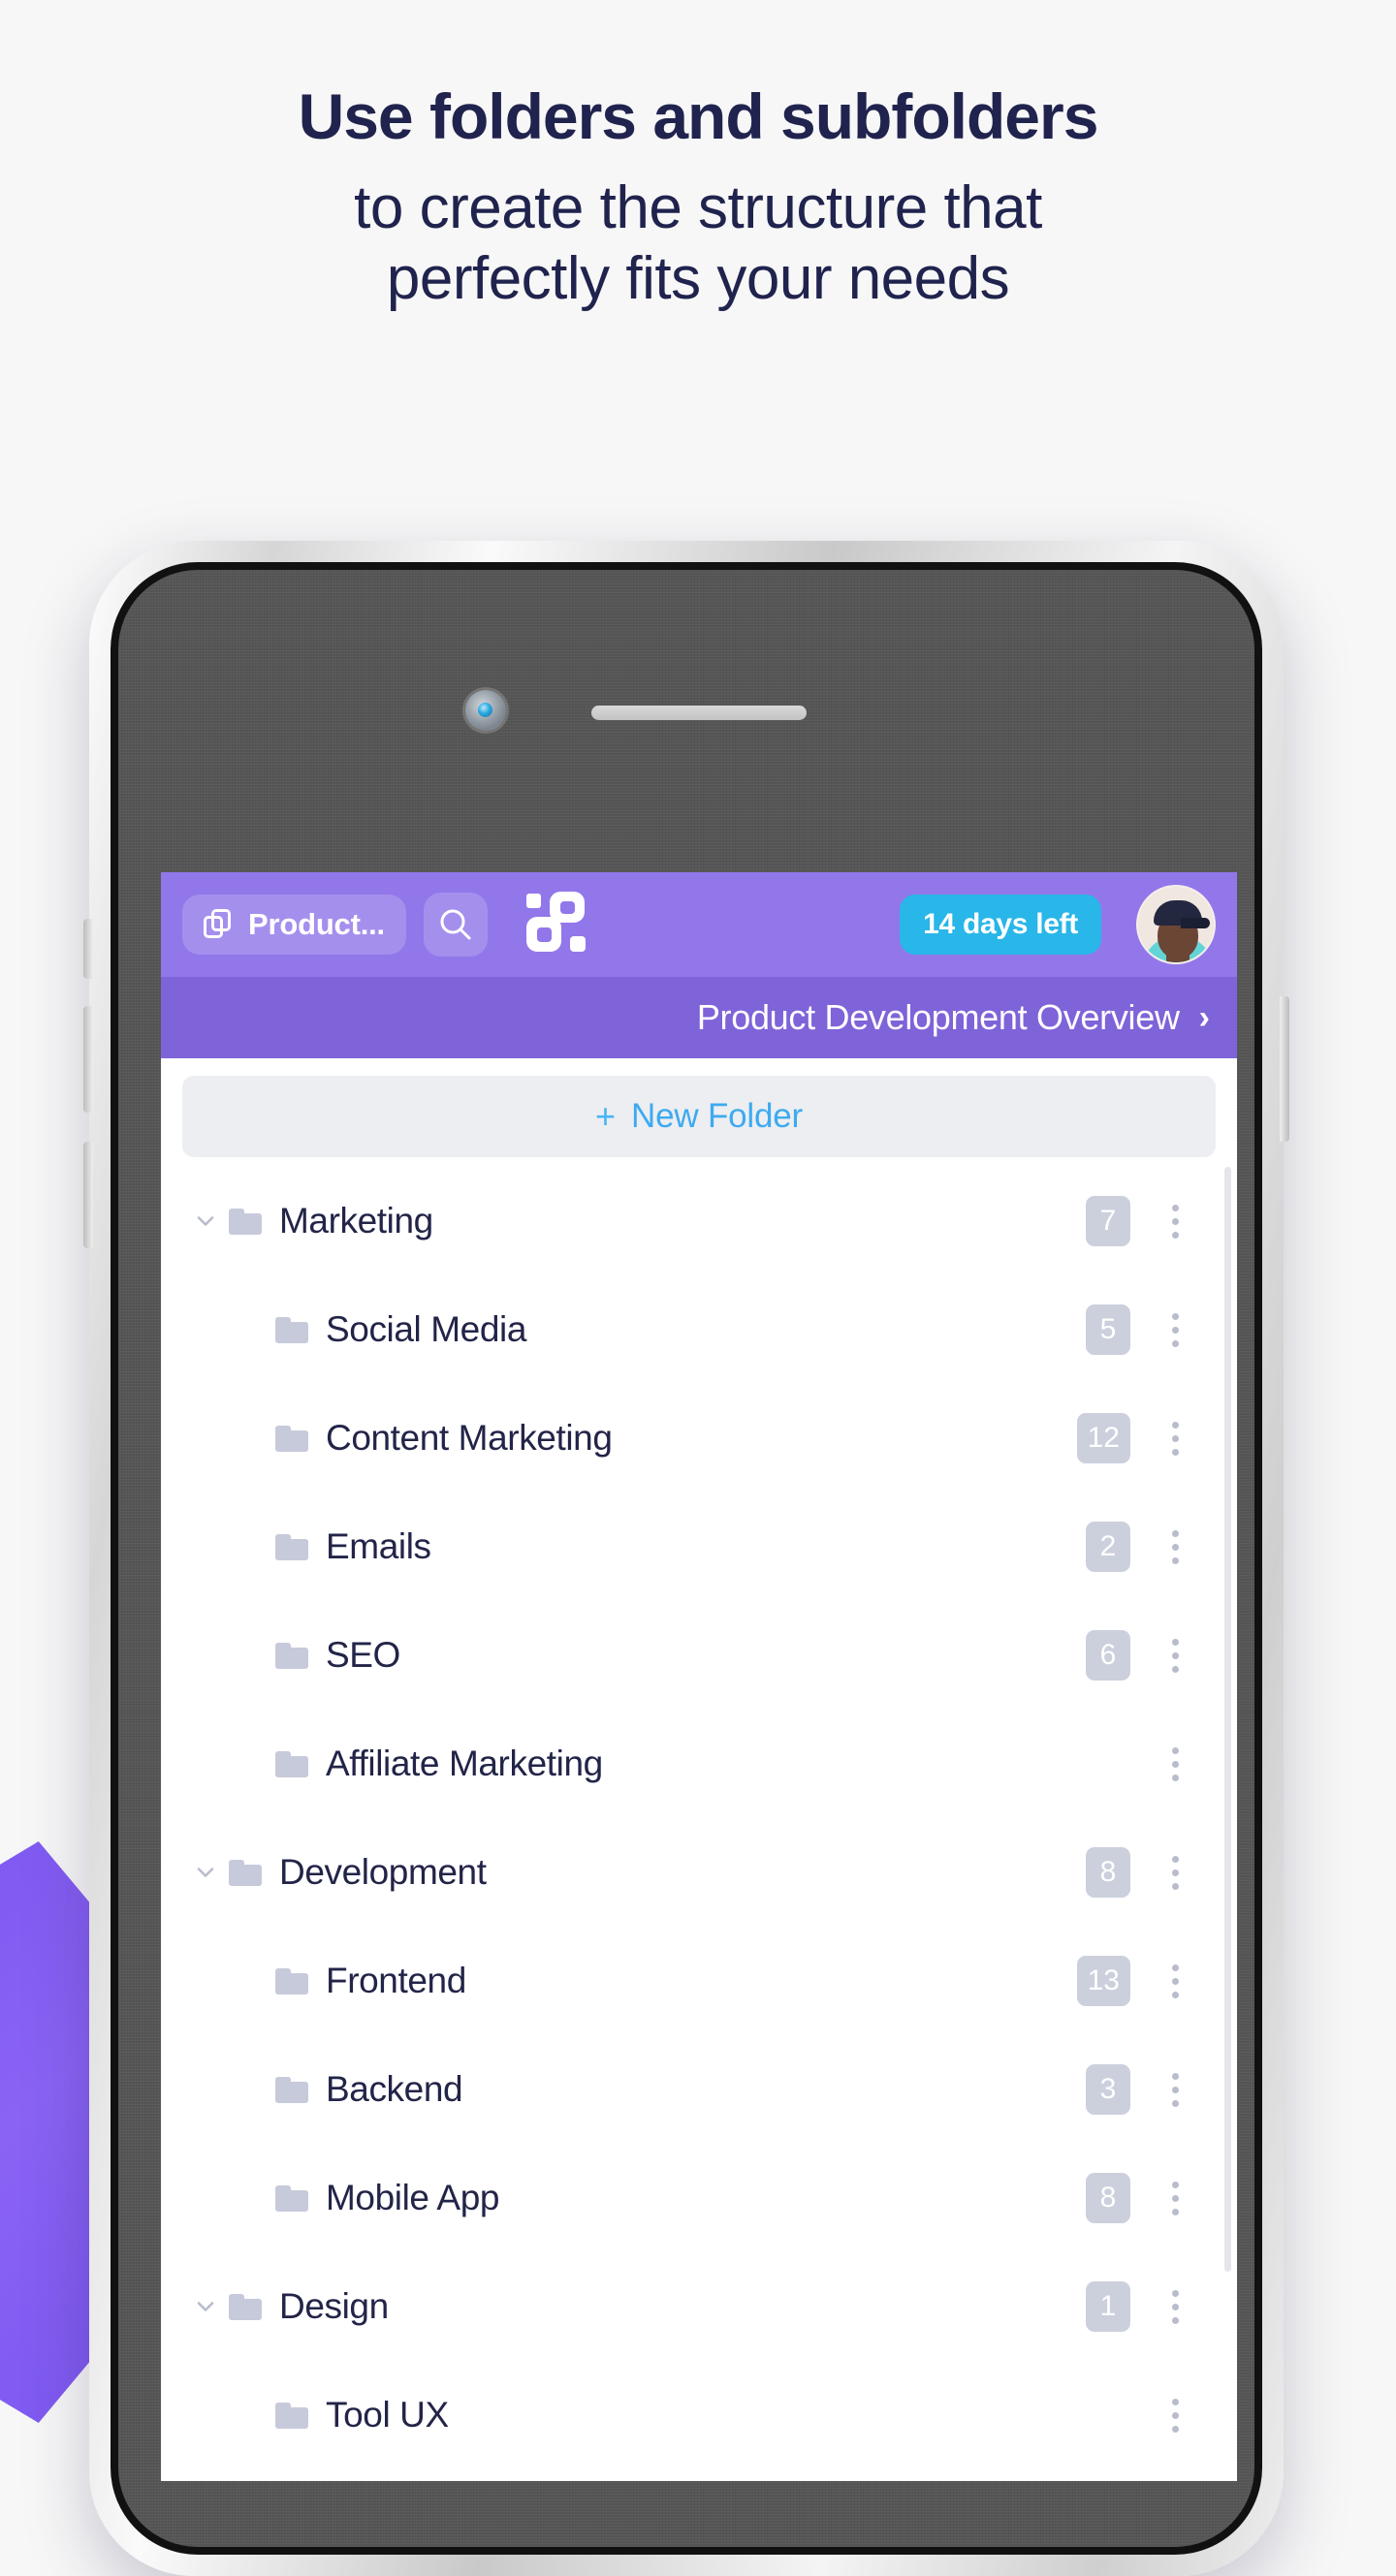 Image resolution: width=1396 pixels, height=2576 pixels. Describe the element at coordinates (699, 2415) in the screenshot. I see `folder-row: Tool UX` at that location.